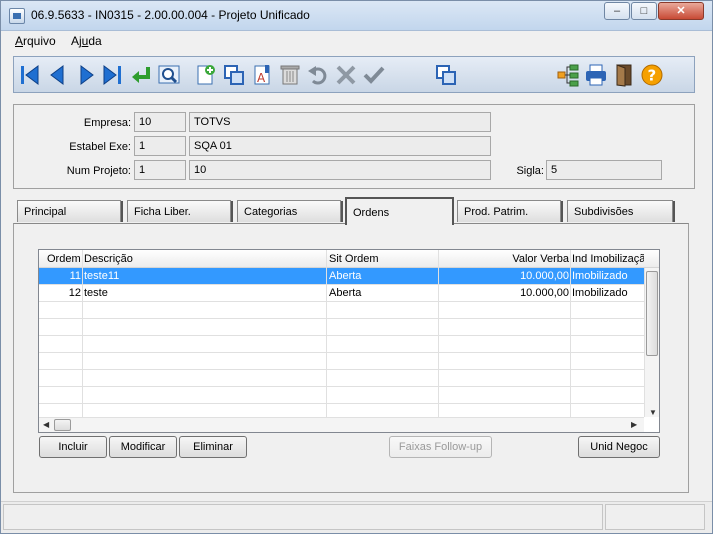  I want to click on vertical-scrollbar: ▼, so click(651, 342).